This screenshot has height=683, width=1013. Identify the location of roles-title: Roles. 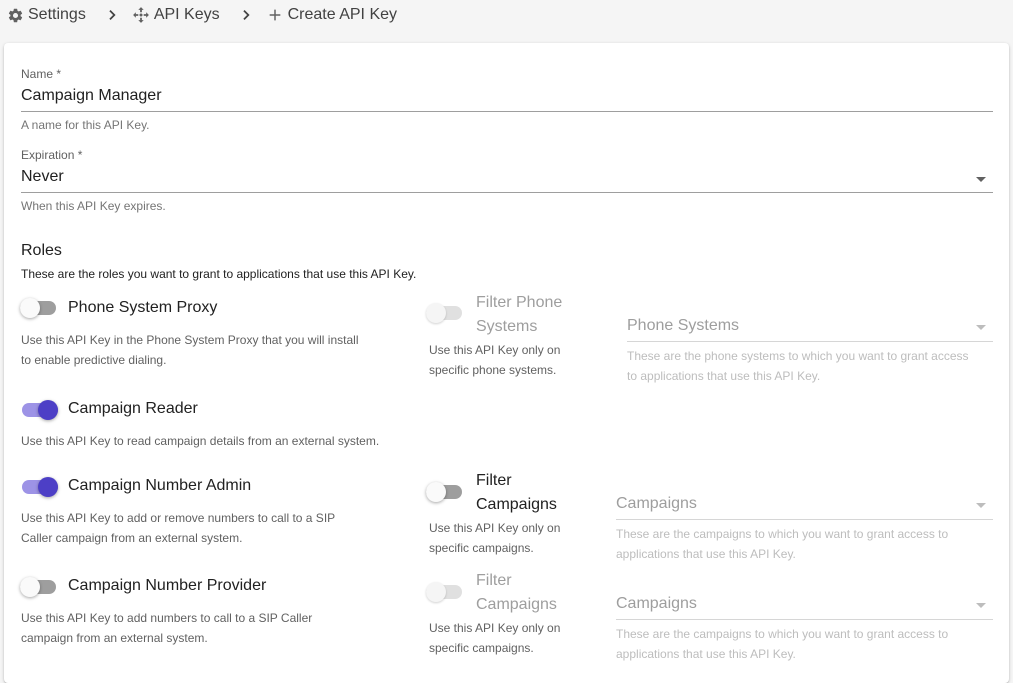
(41, 250).